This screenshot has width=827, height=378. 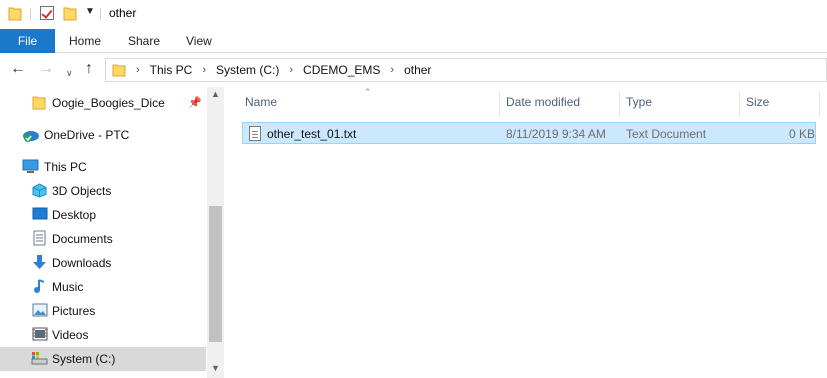 What do you see at coordinates (413, 14) in the screenshot?
I see `title-bar: ▼ other` at bounding box center [413, 14].